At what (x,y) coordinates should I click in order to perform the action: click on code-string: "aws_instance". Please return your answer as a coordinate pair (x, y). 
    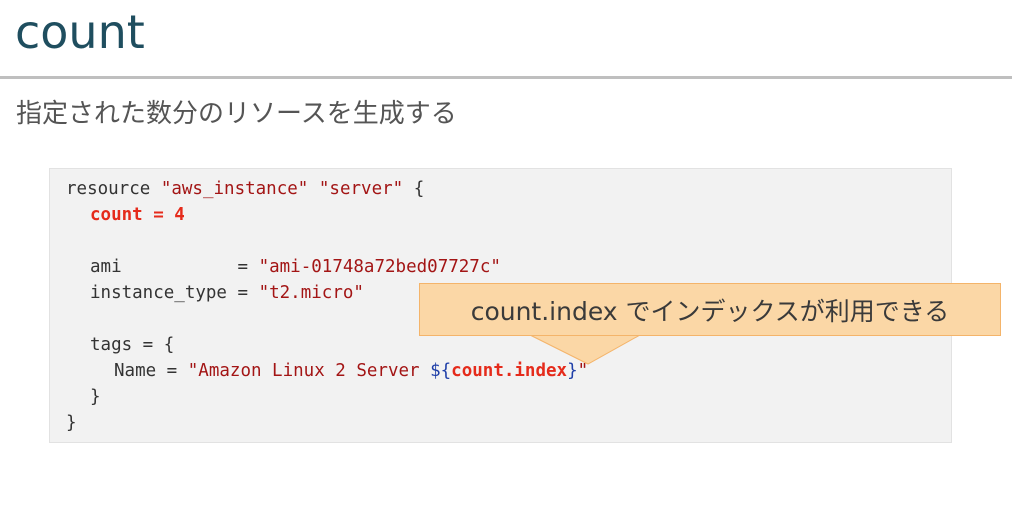
    Looking at the image, I should click on (234, 189).